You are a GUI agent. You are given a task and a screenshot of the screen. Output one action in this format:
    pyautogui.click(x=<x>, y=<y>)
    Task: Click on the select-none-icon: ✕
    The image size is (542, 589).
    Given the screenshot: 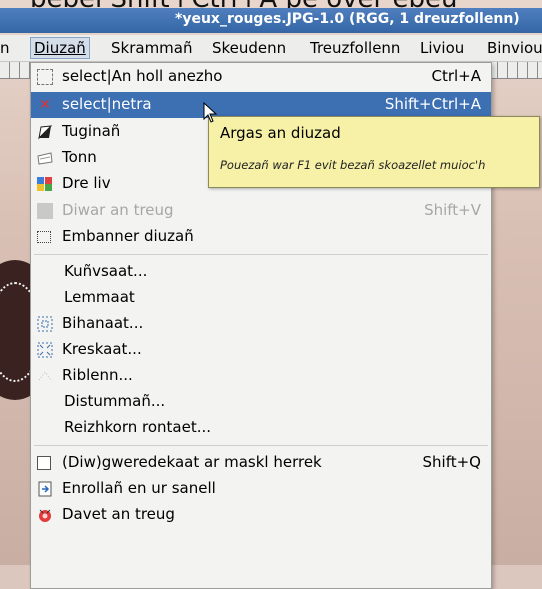 What is the action you would take?
    pyautogui.click(x=45, y=105)
    